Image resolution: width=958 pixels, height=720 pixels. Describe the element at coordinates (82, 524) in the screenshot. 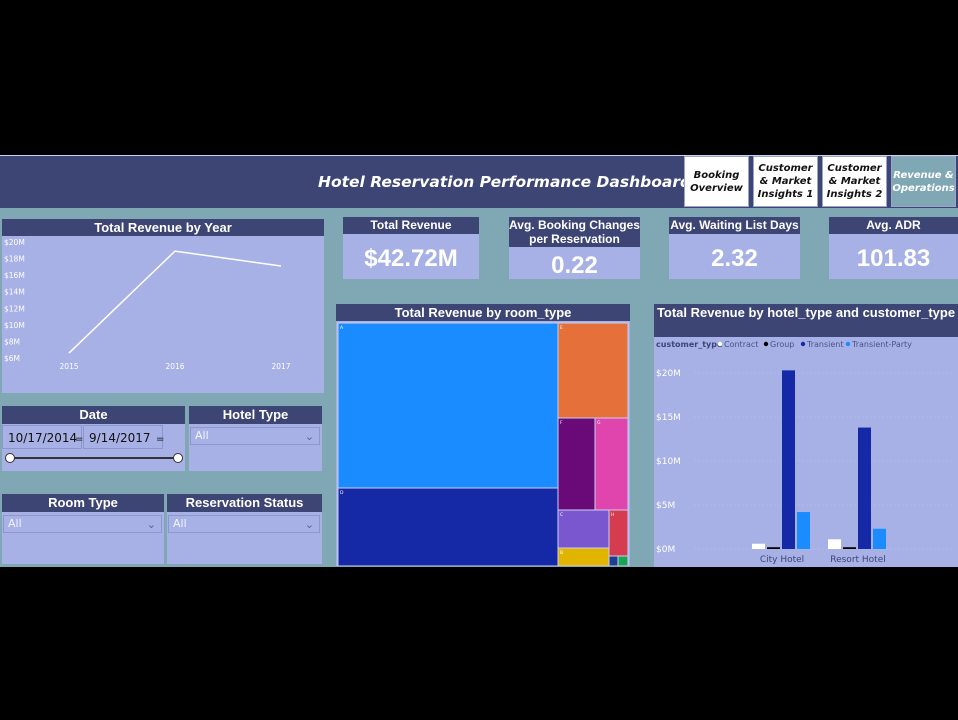

I see `room-type-dropdown: All ⌄` at that location.